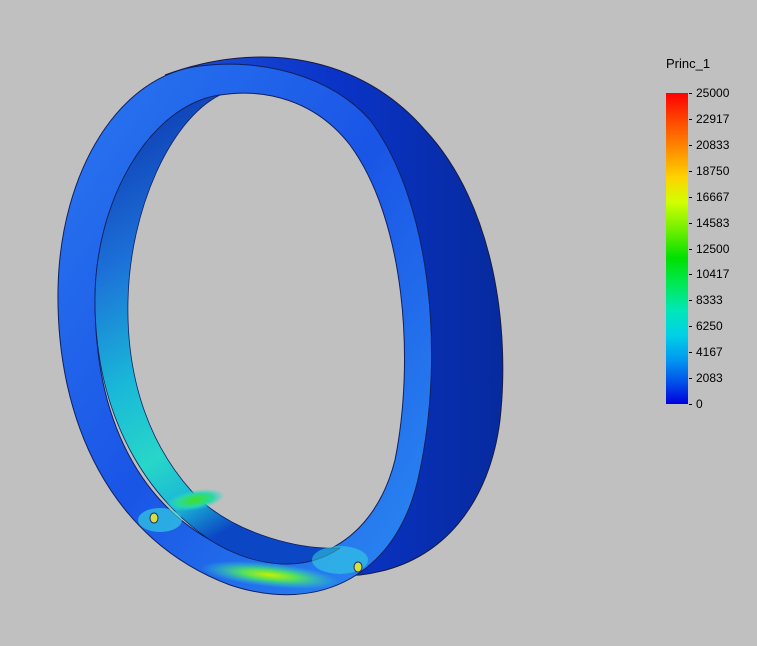  What do you see at coordinates (677, 248) in the screenshot?
I see `legend-color-bar` at bounding box center [677, 248].